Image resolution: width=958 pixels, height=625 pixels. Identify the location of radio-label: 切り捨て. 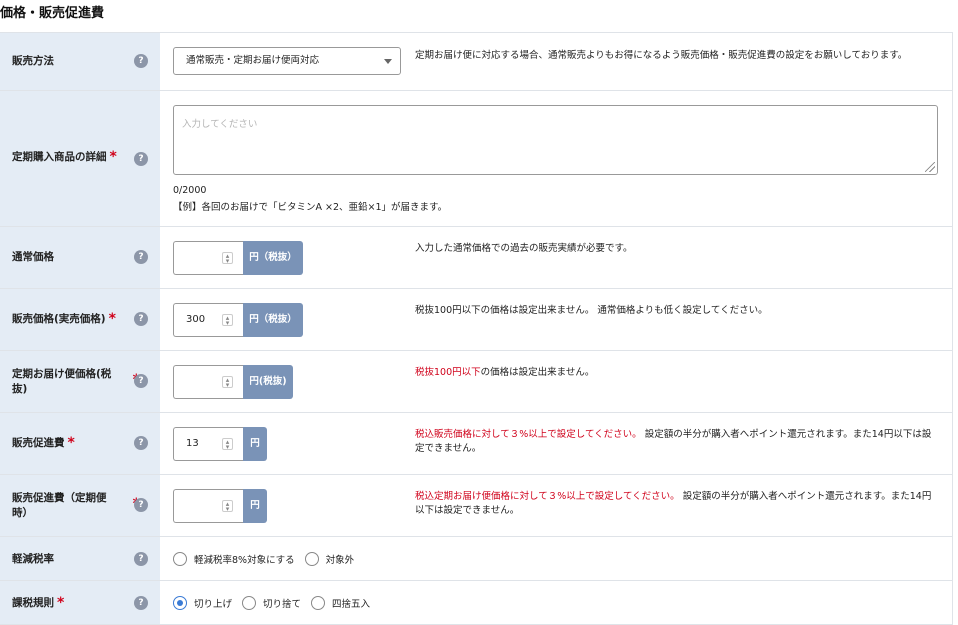
(282, 603).